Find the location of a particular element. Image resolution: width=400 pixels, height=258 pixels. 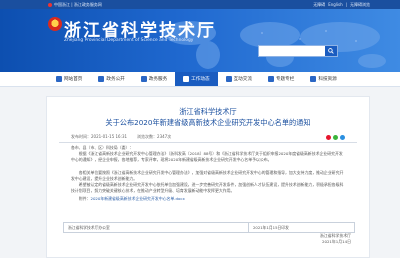

issue-date-cell: 2021年1月15日印发 is located at coordinates (271, 227).